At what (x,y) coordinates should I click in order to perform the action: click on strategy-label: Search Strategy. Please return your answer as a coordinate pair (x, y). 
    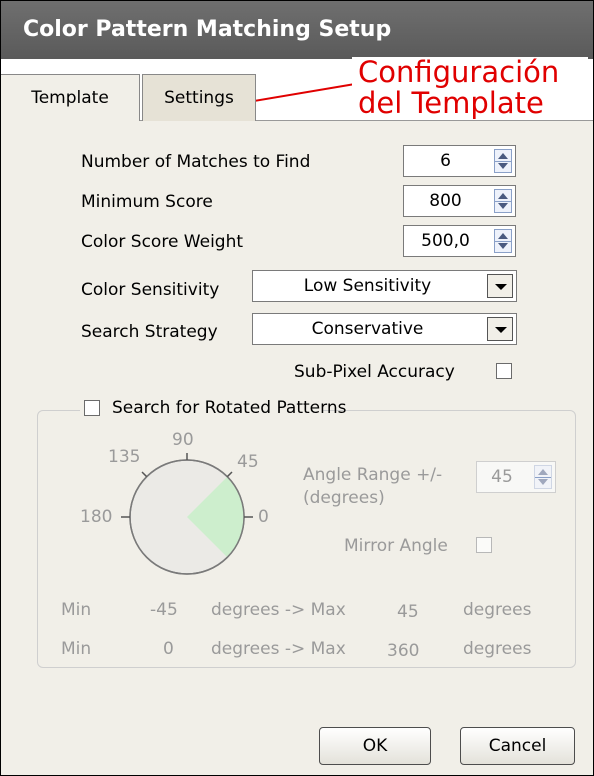
    Looking at the image, I should click on (149, 332).